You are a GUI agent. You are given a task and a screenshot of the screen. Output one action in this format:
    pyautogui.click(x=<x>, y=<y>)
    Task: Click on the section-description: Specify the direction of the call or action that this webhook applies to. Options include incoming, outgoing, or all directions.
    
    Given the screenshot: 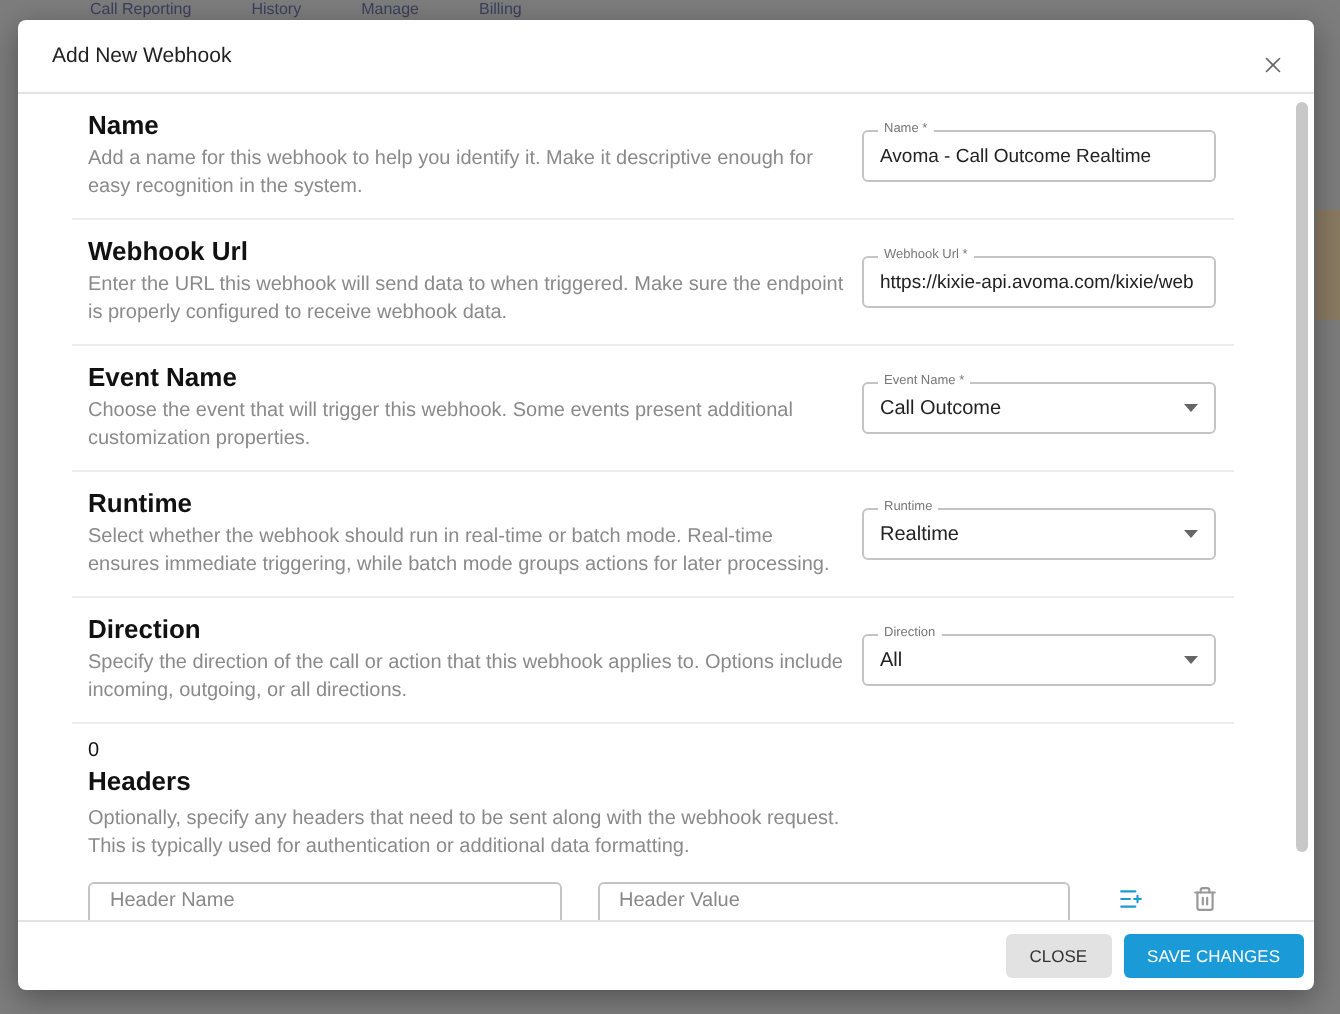 What is the action you would take?
    pyautogui.click(x=466, y=678)
    